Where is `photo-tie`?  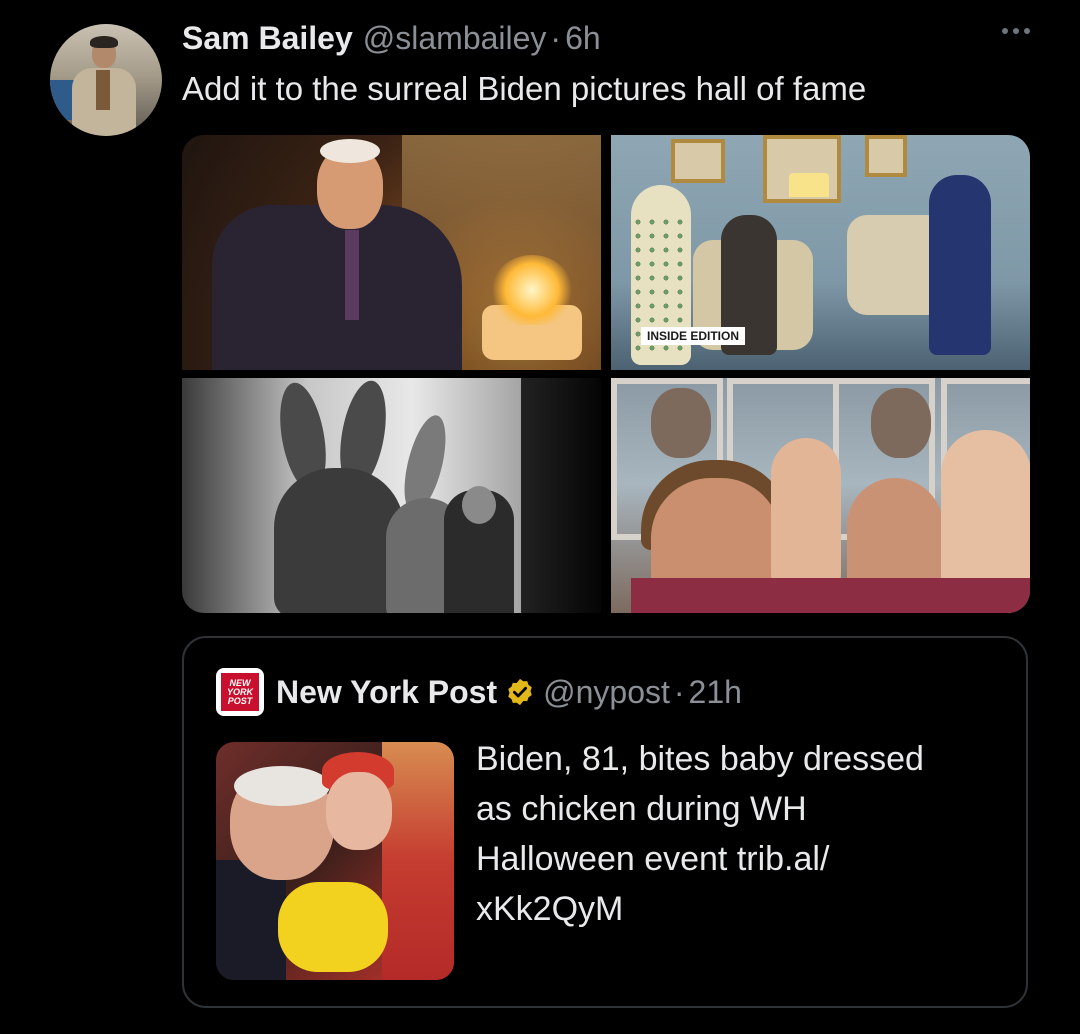
photo-tie is located at coordinates (352, 275).